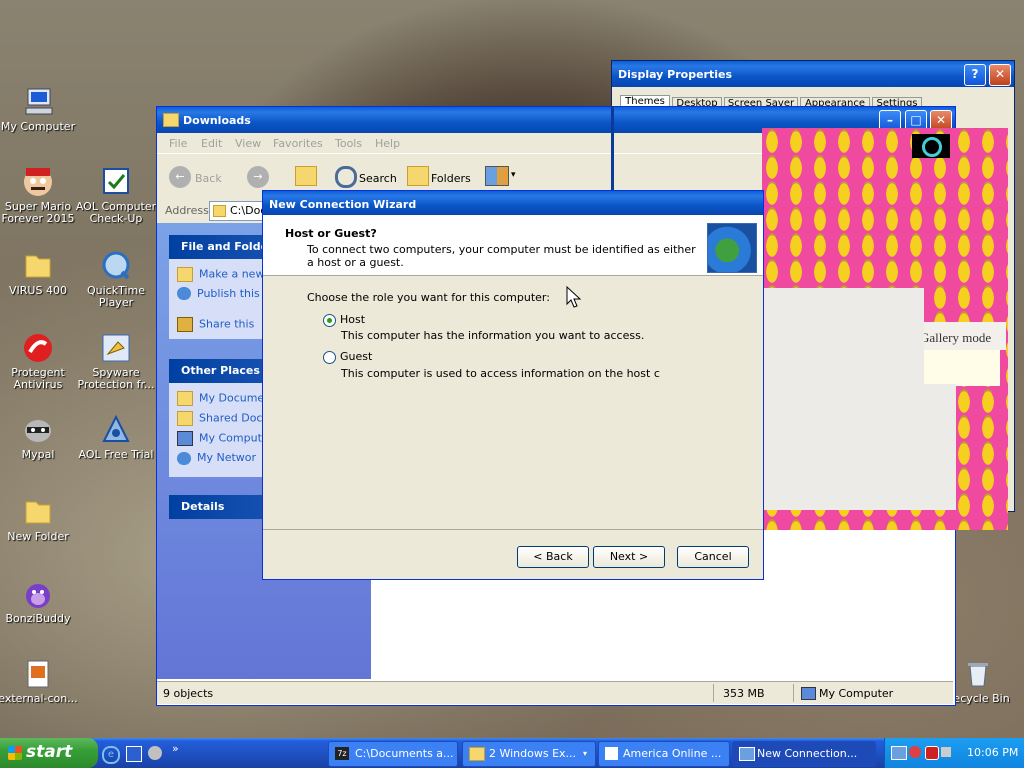 This screenshot has height=768, width=1024. I want to click on back-button: < Back, so click(553, 557).